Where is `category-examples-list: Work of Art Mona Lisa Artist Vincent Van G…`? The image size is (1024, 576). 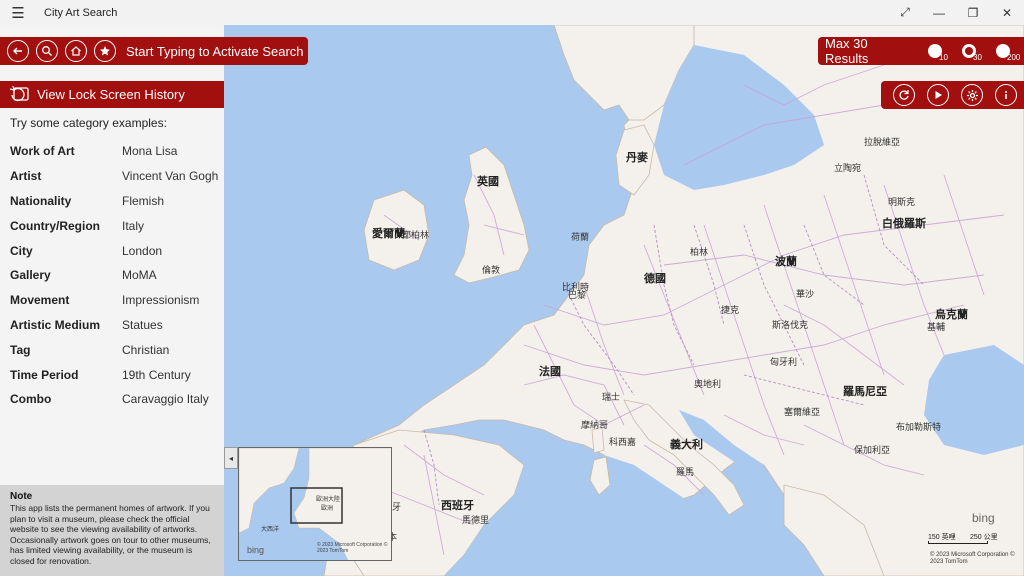 category-examples-list: Work of Art Mona Lisa Artist Vincent Van G… is located at coordinates (115, 275).